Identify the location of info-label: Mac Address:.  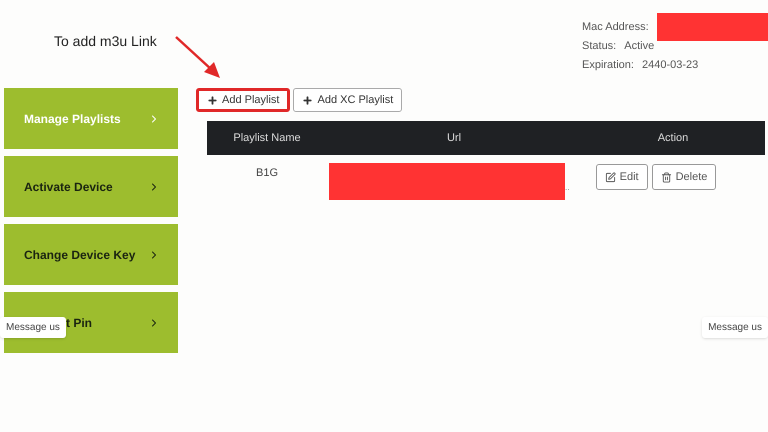
(615, 28).